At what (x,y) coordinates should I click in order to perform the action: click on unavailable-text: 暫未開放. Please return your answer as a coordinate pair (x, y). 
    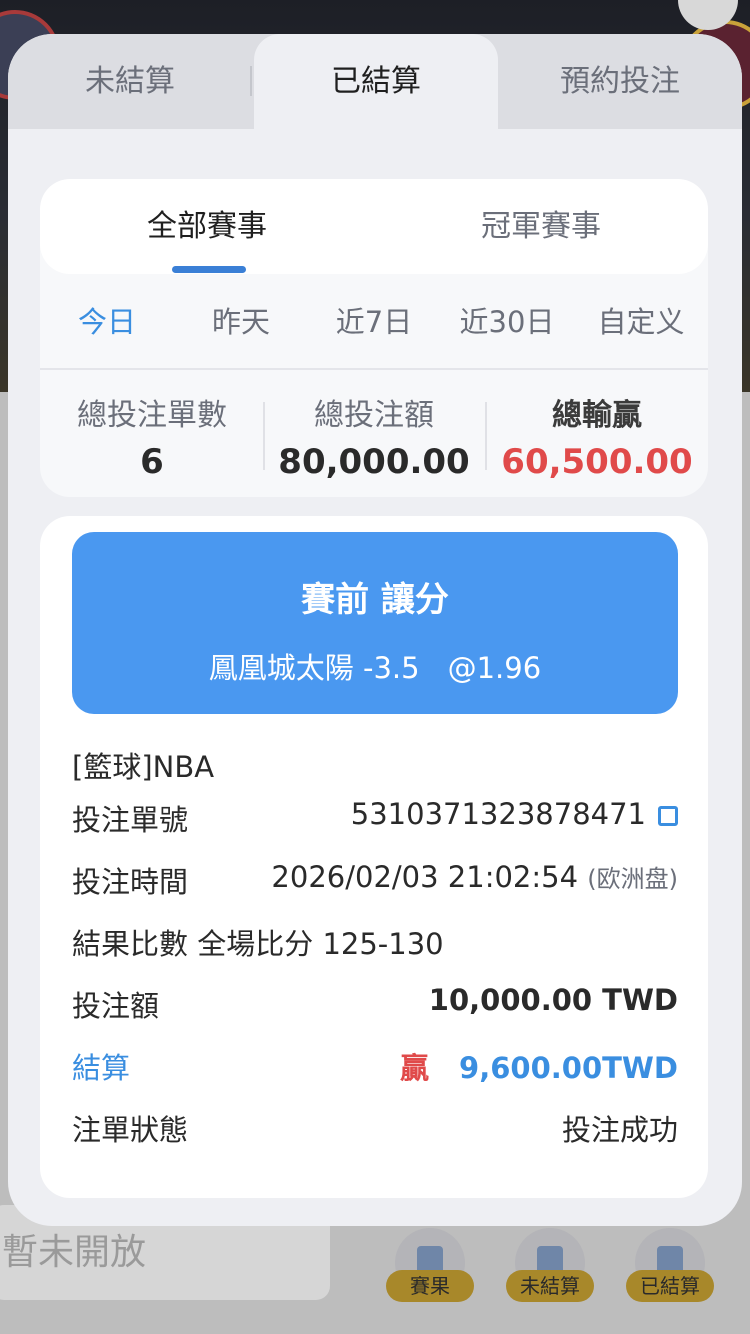
    Looking at the image, I should click on (74, 1252).